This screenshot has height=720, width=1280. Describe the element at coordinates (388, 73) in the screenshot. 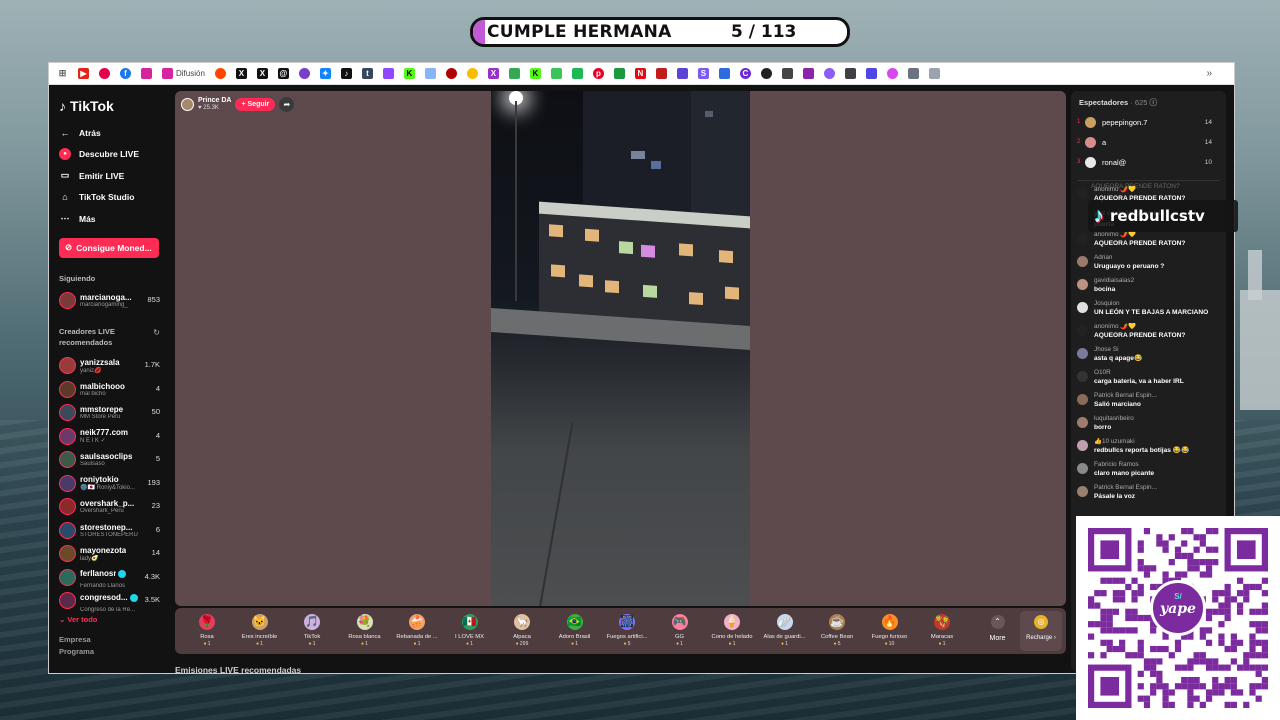

I see `twitch-icon` at that location.